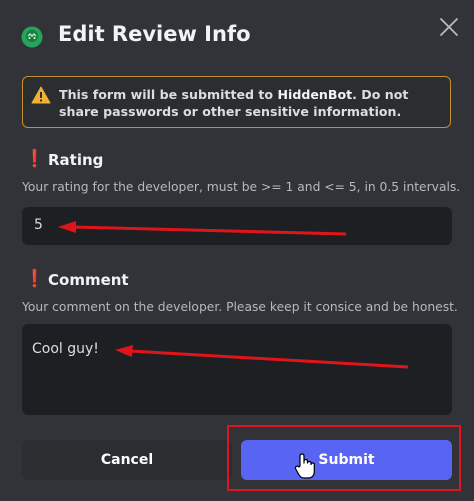 This screenshot has width=474, height=501. What do you see at coordinates (35, 159) in the screenshot?
I see `required-mark-rating: ❗` at bounding box center [35, 159].